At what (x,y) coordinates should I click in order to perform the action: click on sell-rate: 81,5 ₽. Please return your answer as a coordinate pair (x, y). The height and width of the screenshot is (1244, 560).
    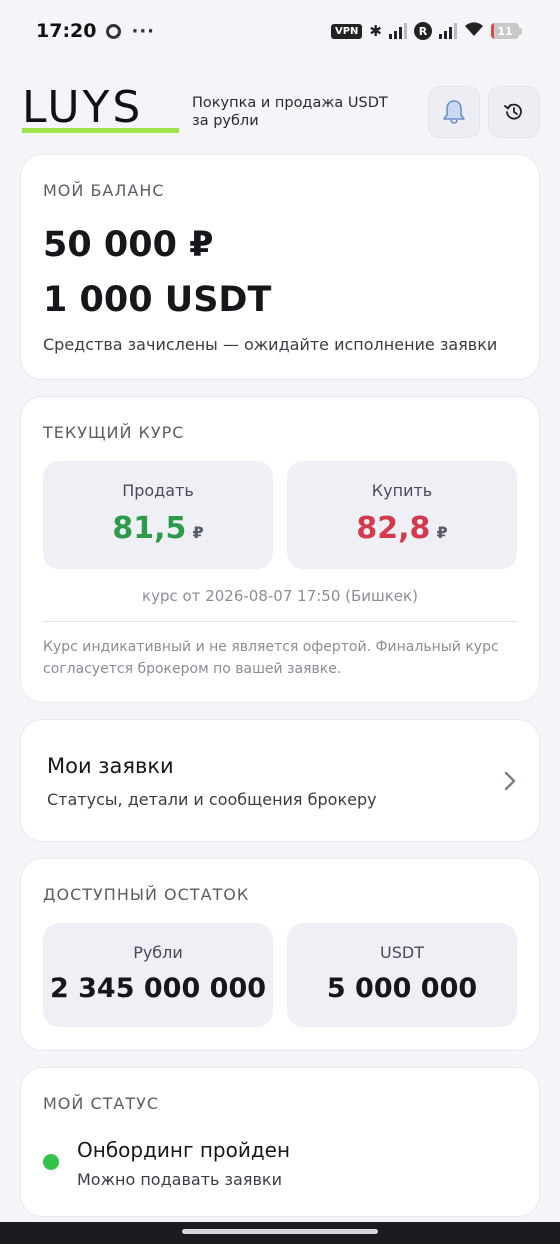
    Looking at the image, I should click on (158, 528).